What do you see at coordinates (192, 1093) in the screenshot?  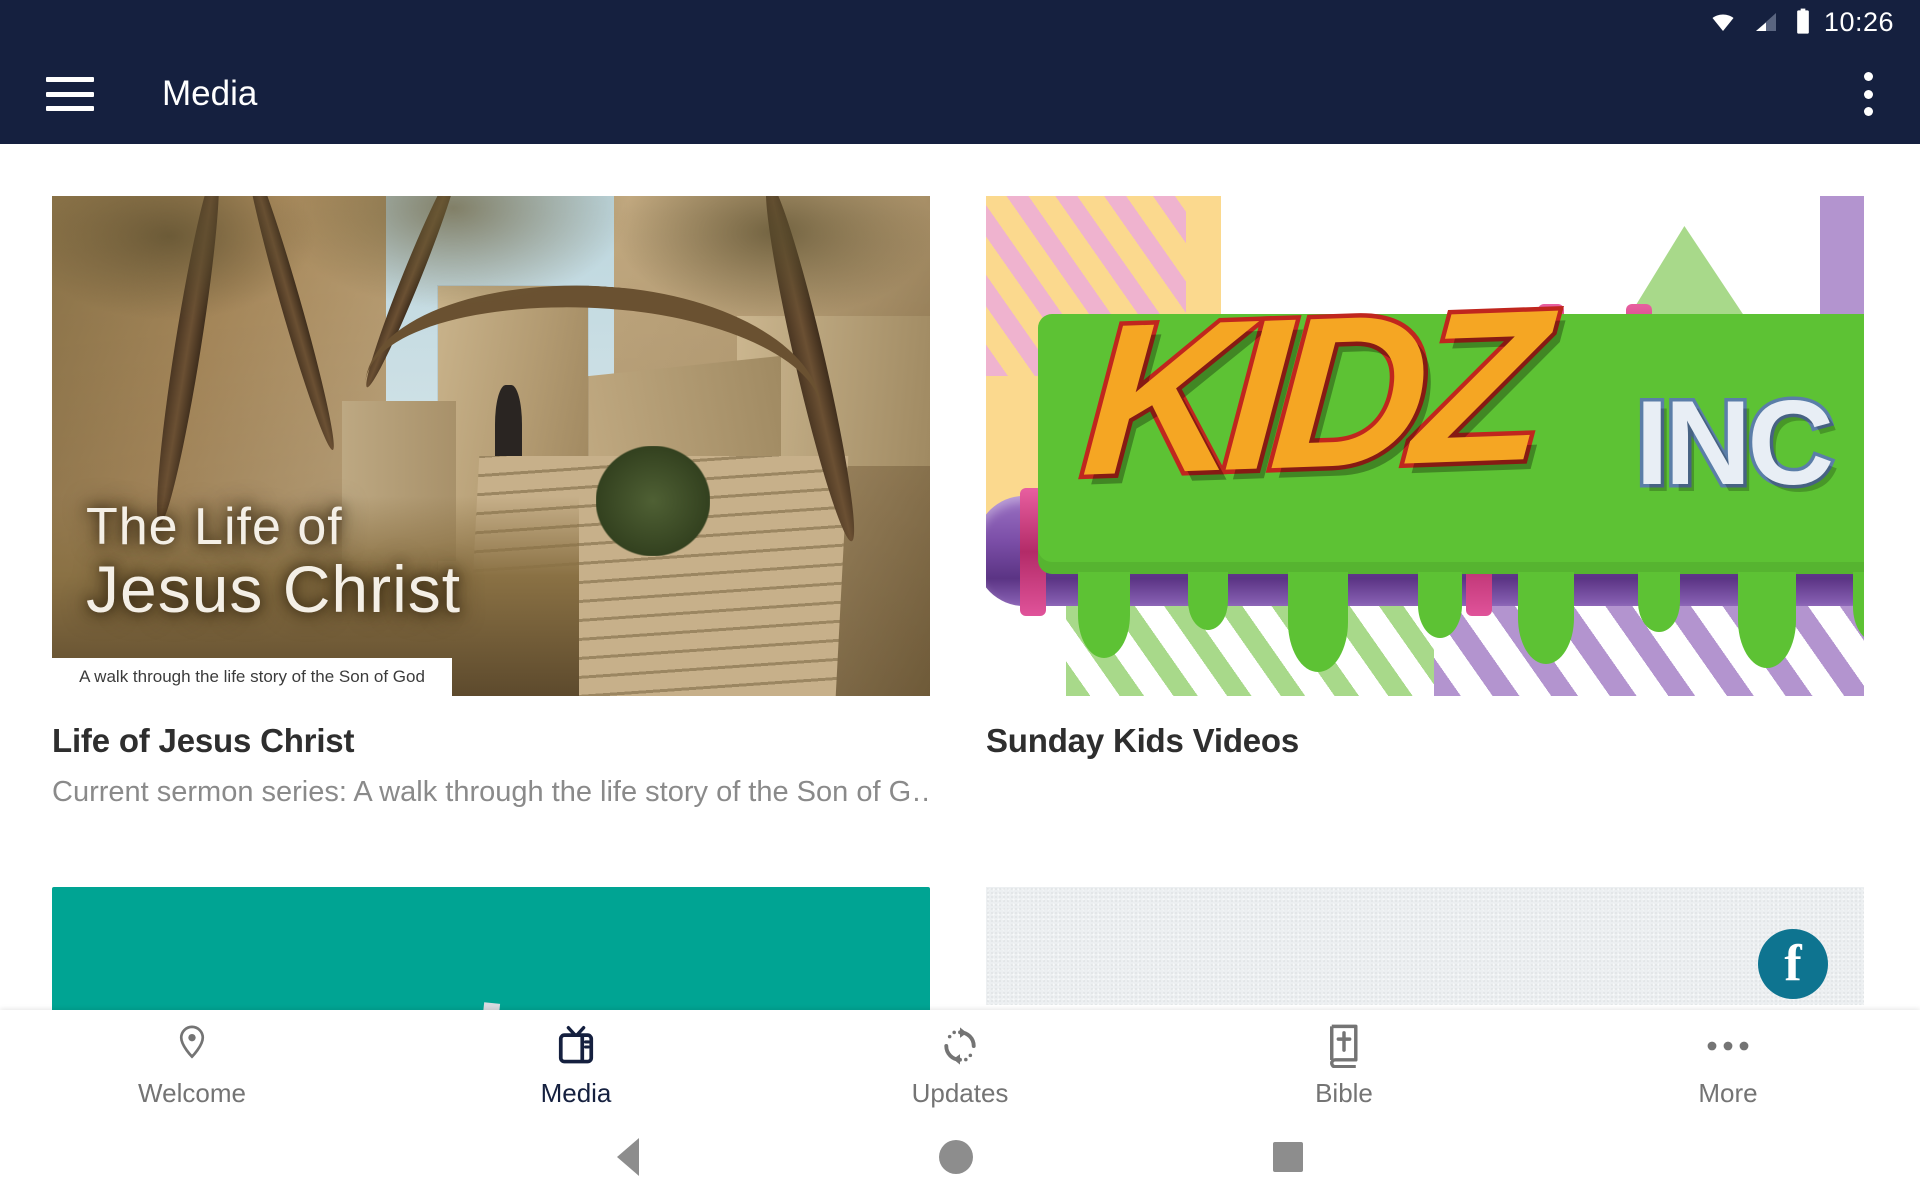 I see `nav-label: Welcome` at bounding box center [192, 1093].